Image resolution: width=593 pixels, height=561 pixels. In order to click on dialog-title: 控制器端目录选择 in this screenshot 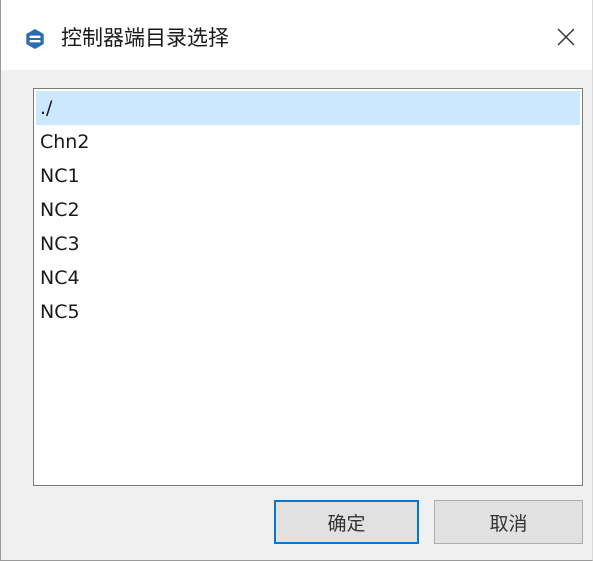, I will do `click(145, 38)`.